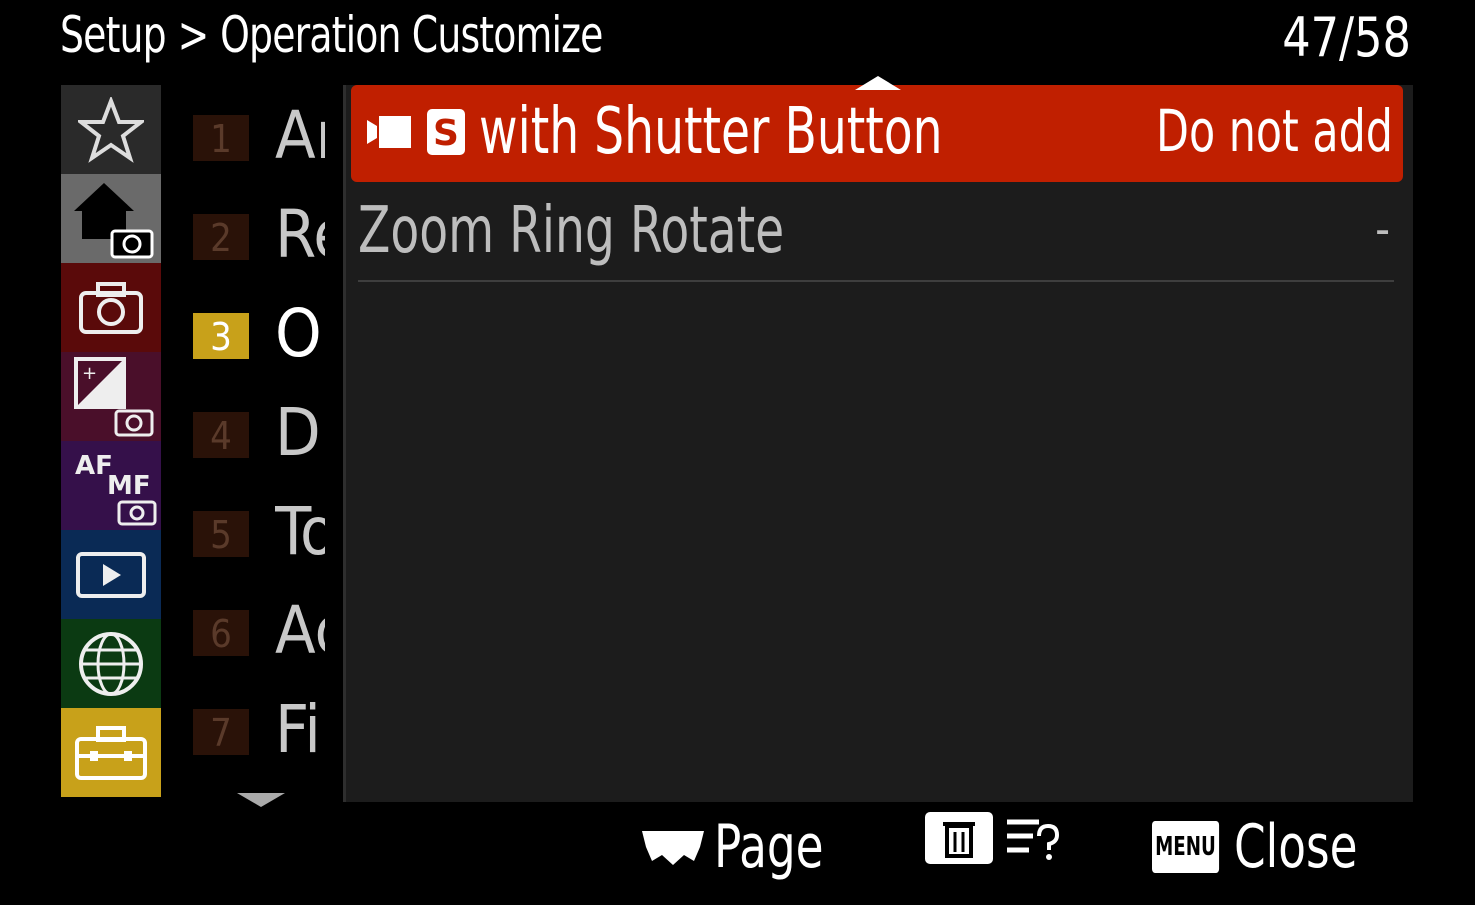  I want to click on toolbox-icon, so click(111, 752).